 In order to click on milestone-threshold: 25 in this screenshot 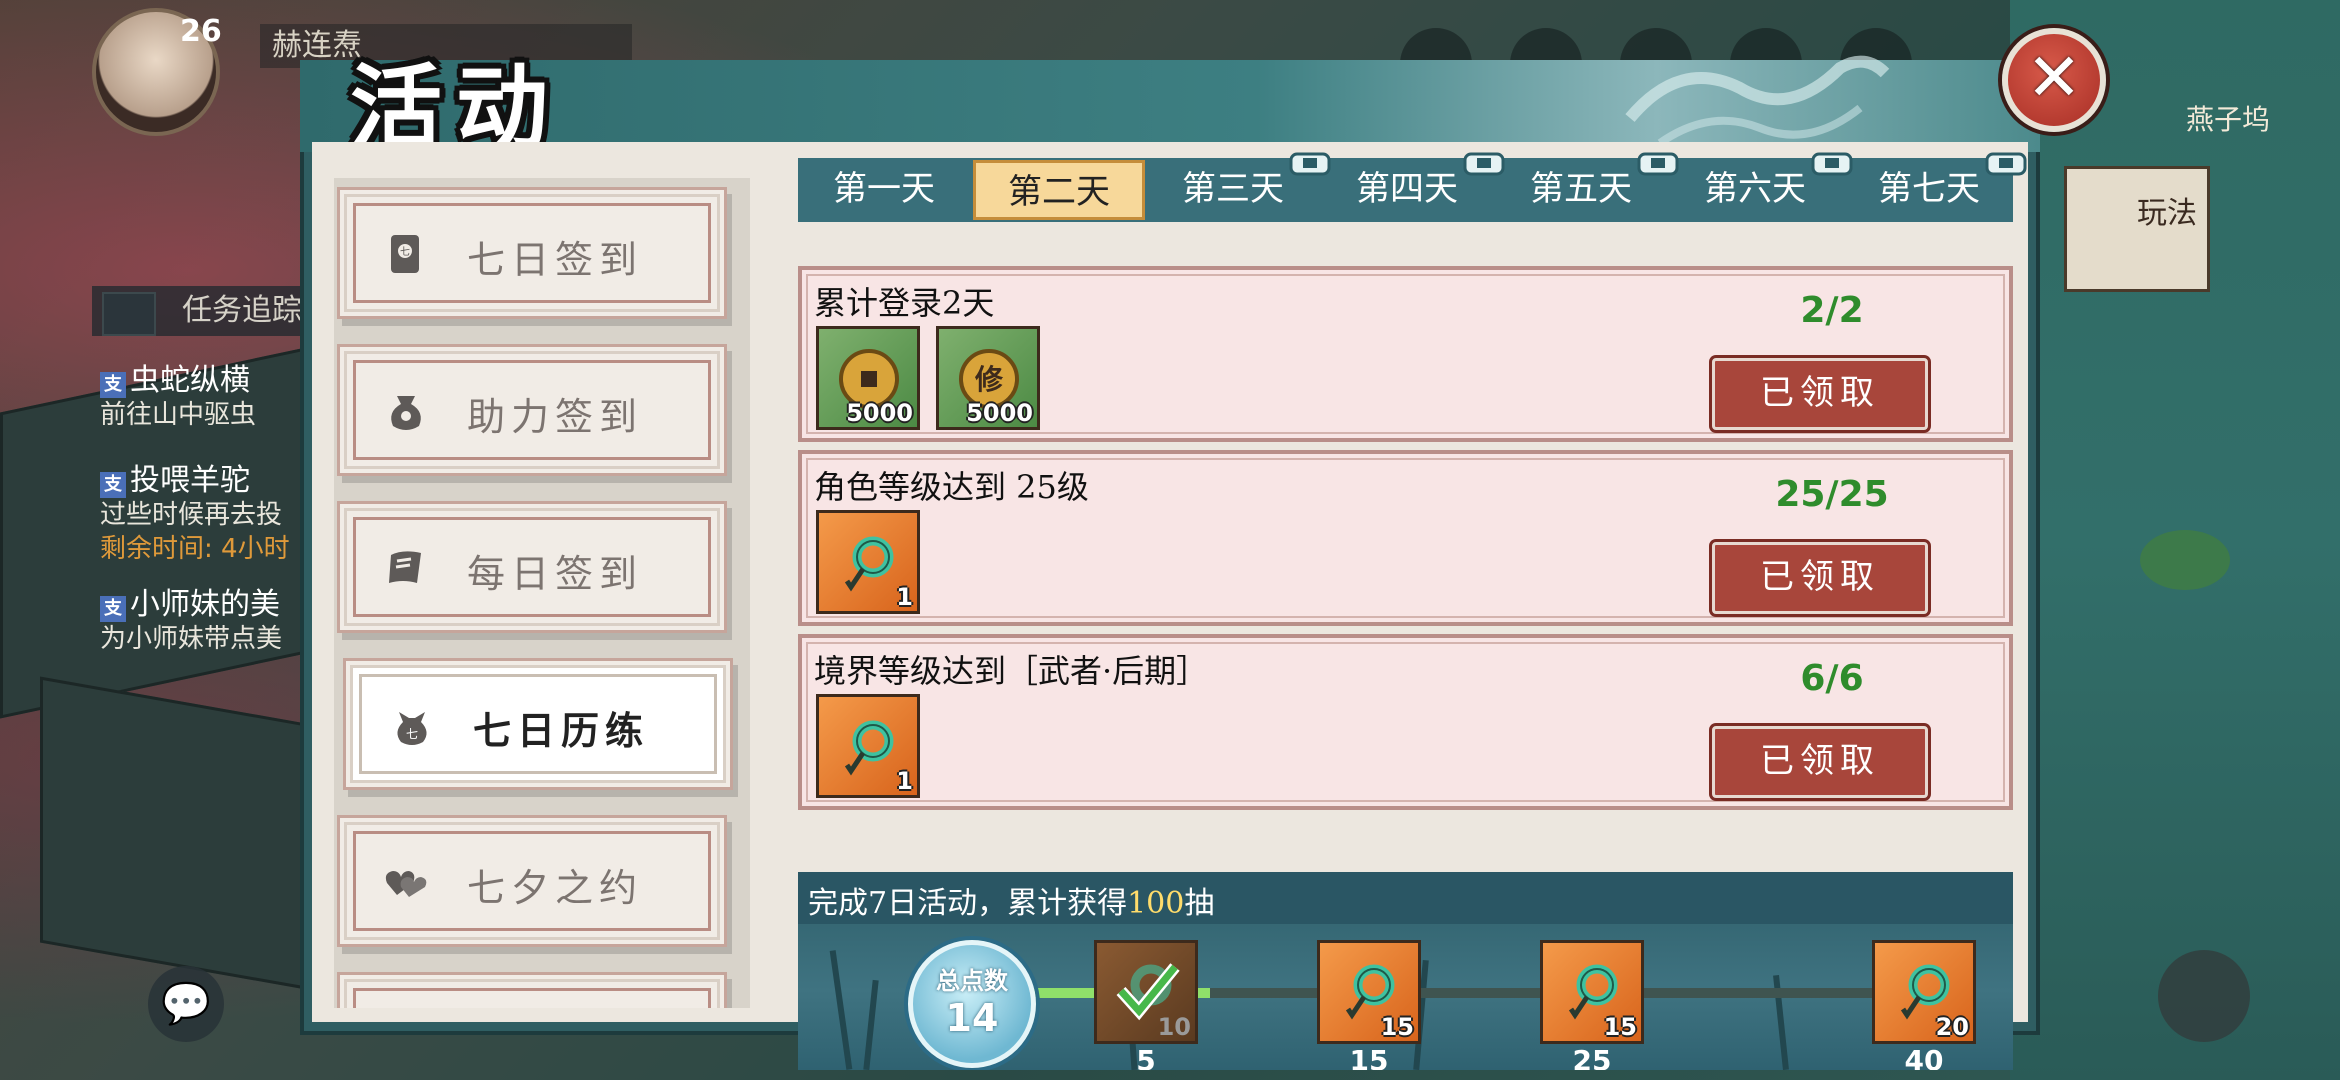, I will do `click(1592, 1057)`.